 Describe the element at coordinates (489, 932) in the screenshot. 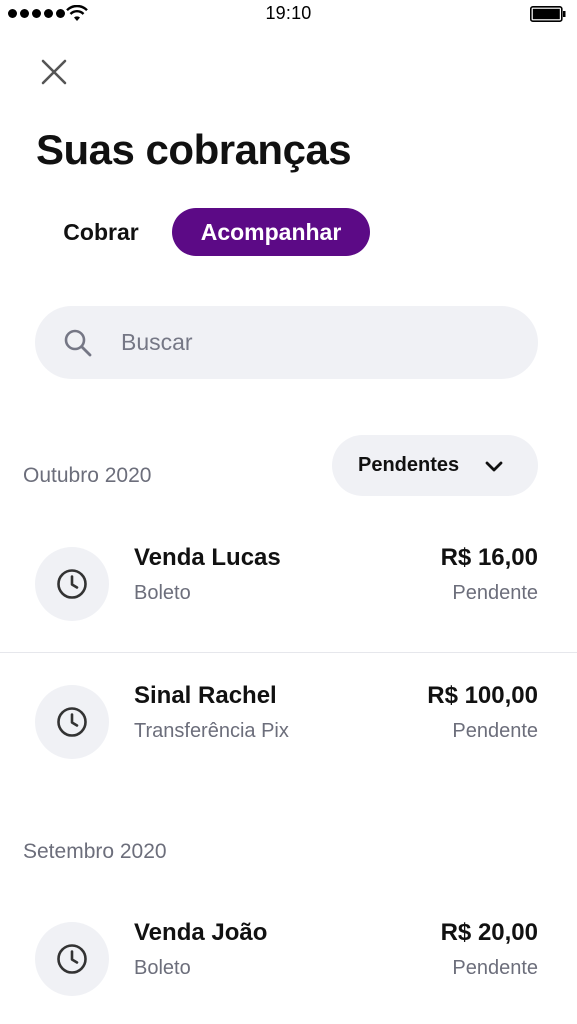

I see `item-amount: R$ 20,00` at that location.